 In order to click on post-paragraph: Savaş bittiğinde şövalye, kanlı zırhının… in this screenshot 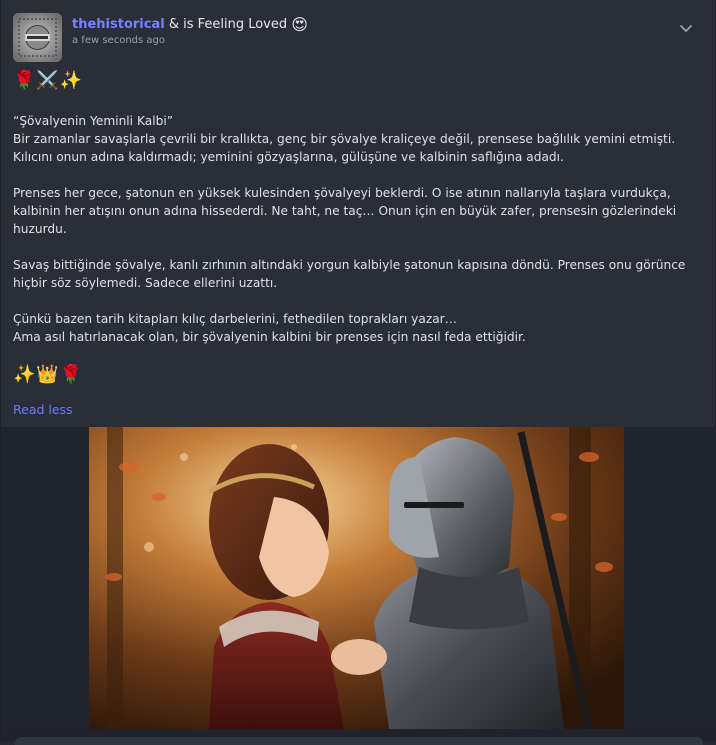, I will do `click(349, 274)`.